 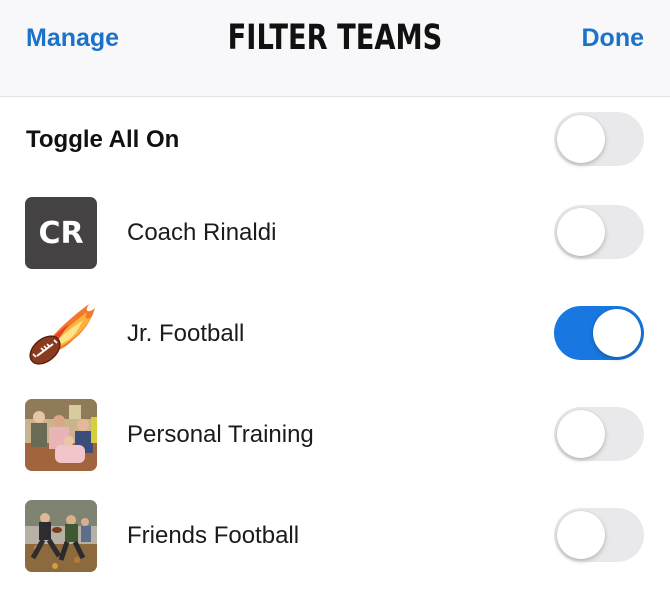 I want to click on toggle-all-switch, so click(x=599, y=139).